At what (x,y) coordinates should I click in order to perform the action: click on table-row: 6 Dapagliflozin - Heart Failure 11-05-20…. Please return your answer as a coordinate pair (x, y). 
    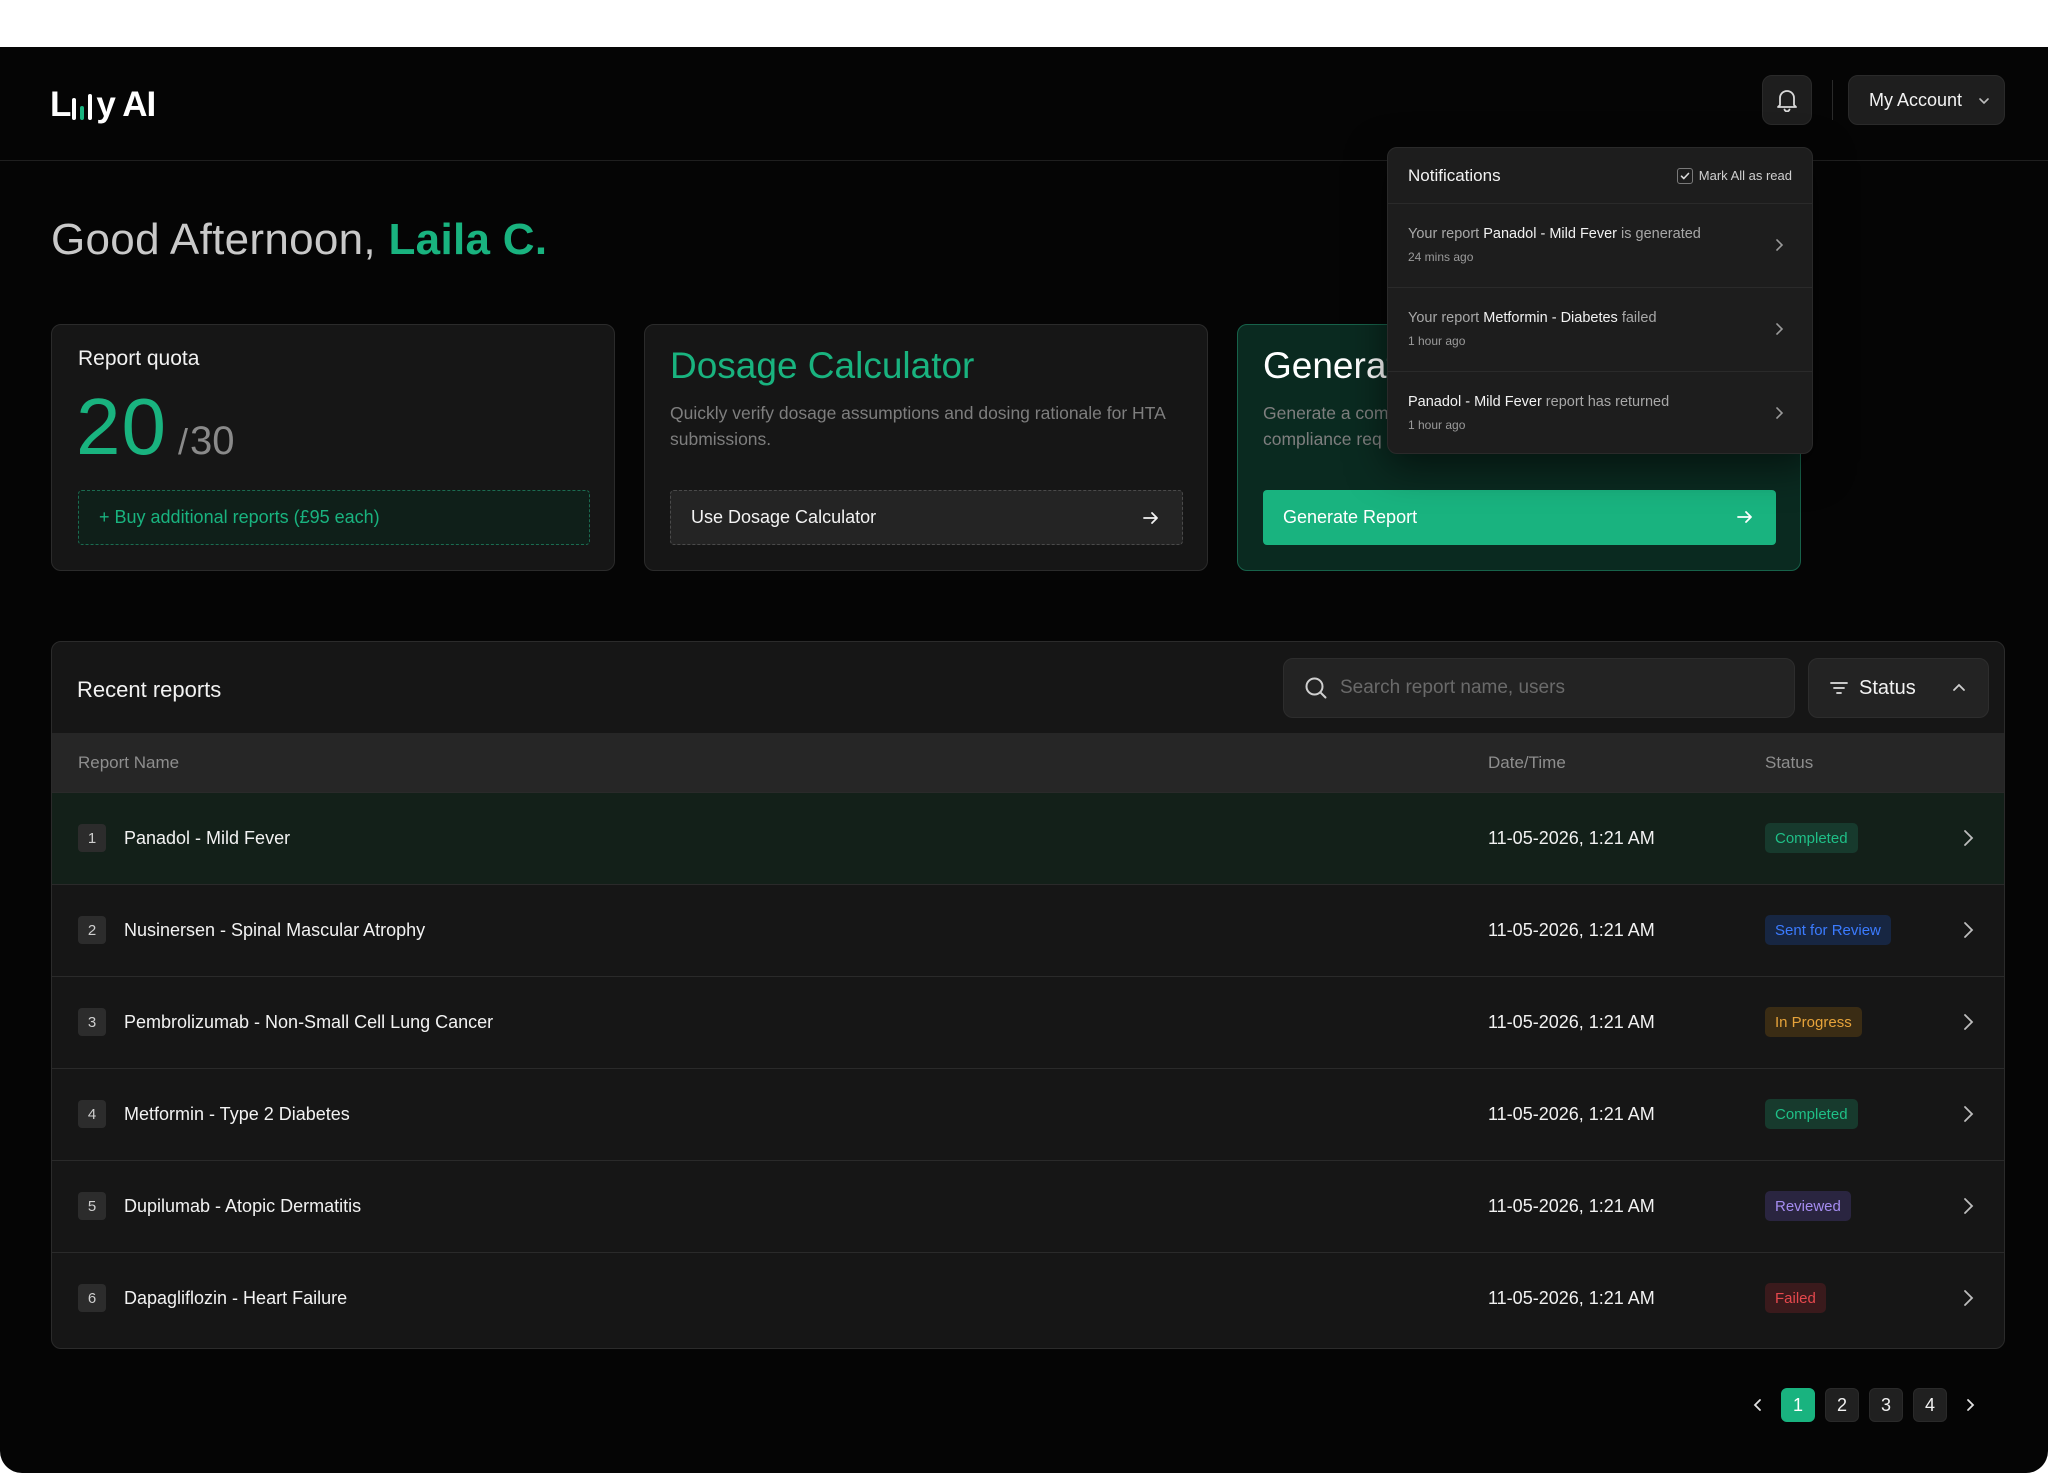
    Looking at the image, I should click on (1028, 1298).